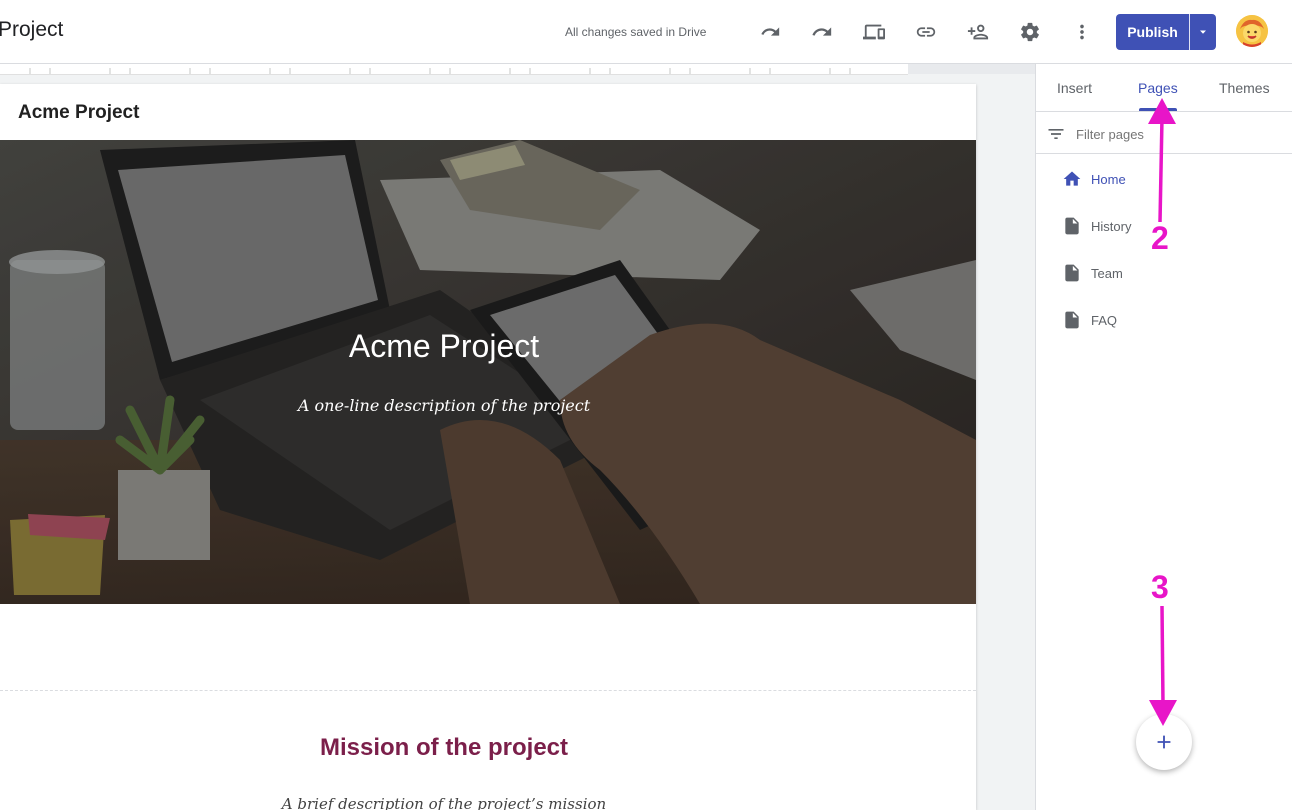 The height and width of the screenshot is (810, 1292). I want to click on annotation-arrows, so click(1162, 412).